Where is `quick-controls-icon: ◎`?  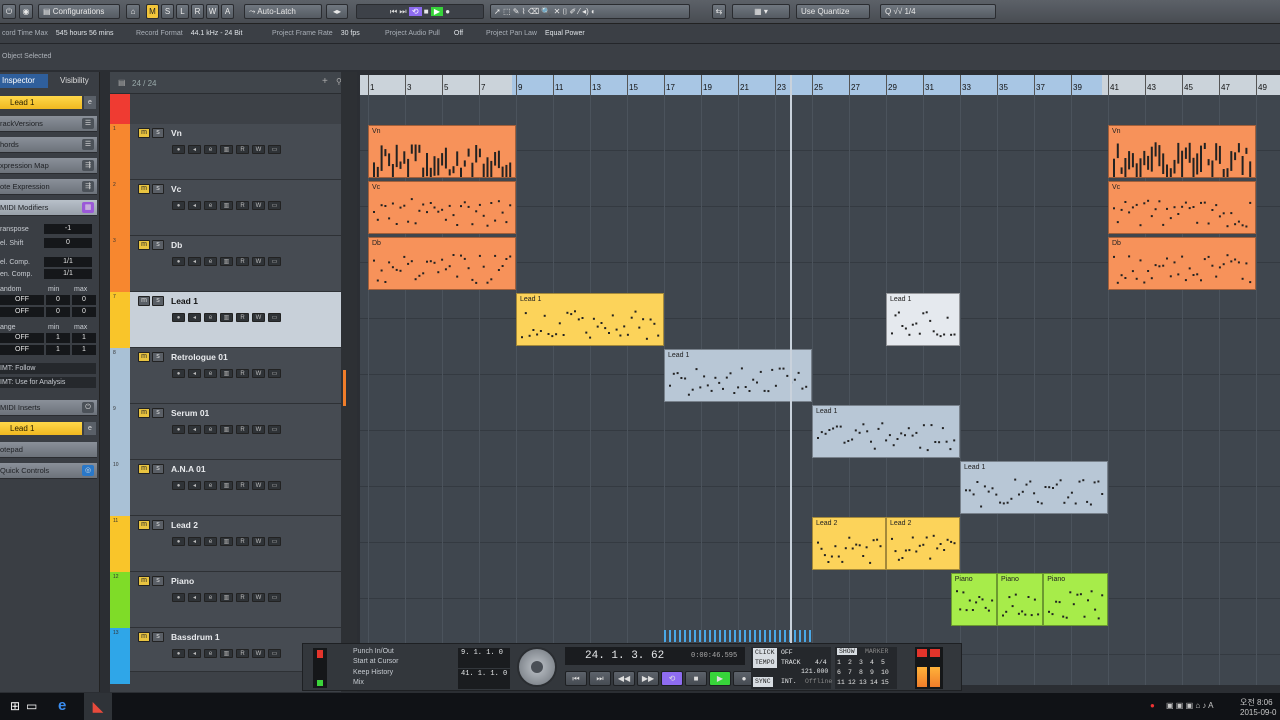
quick-controls-icon: ◎ is located at coordinates (88, 470).